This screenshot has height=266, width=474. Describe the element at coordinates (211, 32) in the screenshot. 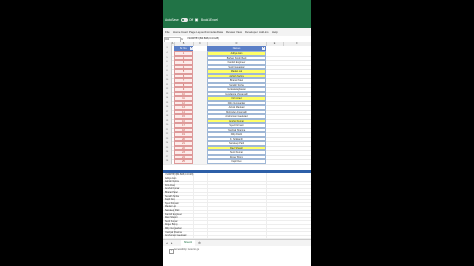

I see `ribbon-tab-formulas: Formulas` at that location.